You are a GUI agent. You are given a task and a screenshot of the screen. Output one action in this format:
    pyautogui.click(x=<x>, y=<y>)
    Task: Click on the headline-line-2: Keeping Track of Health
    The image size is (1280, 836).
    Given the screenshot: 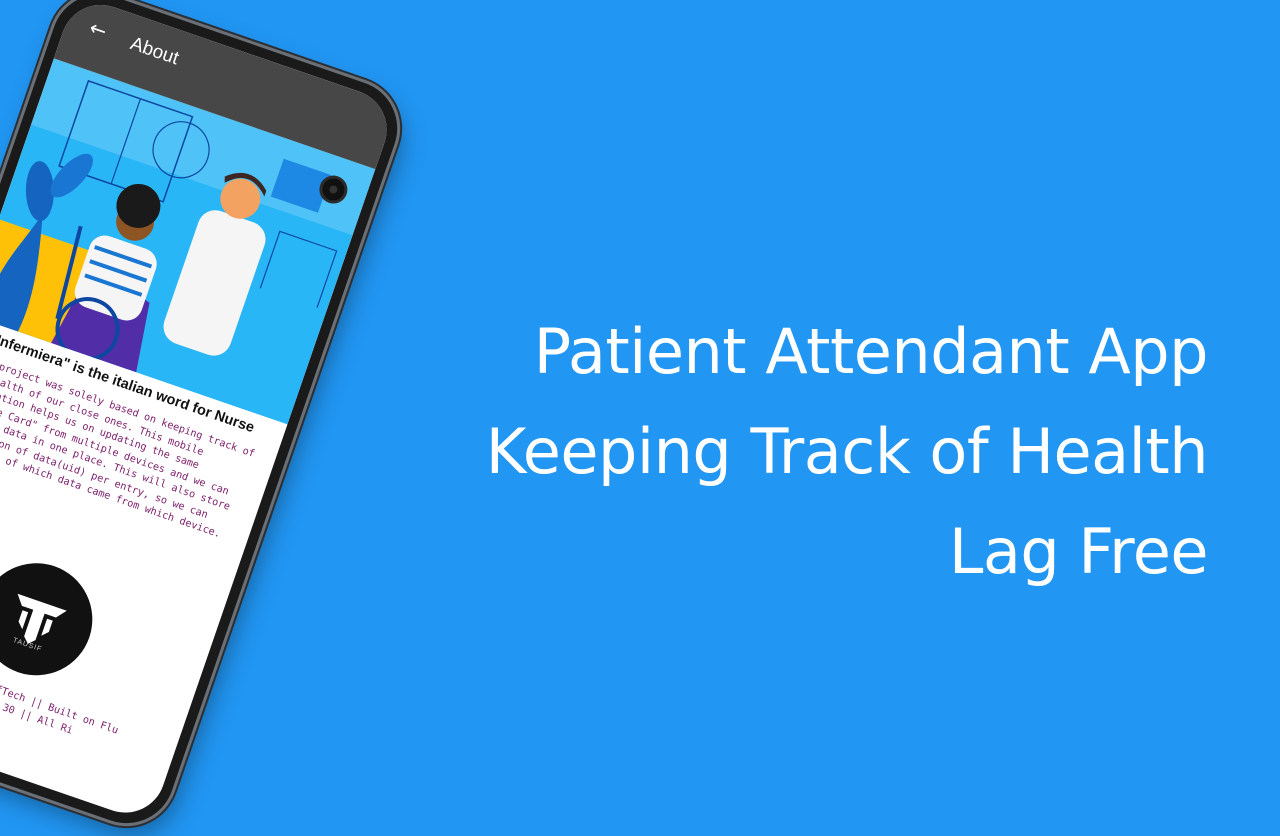 What is the action you would take?
    pyautogui.click(x=847, y=451)
    